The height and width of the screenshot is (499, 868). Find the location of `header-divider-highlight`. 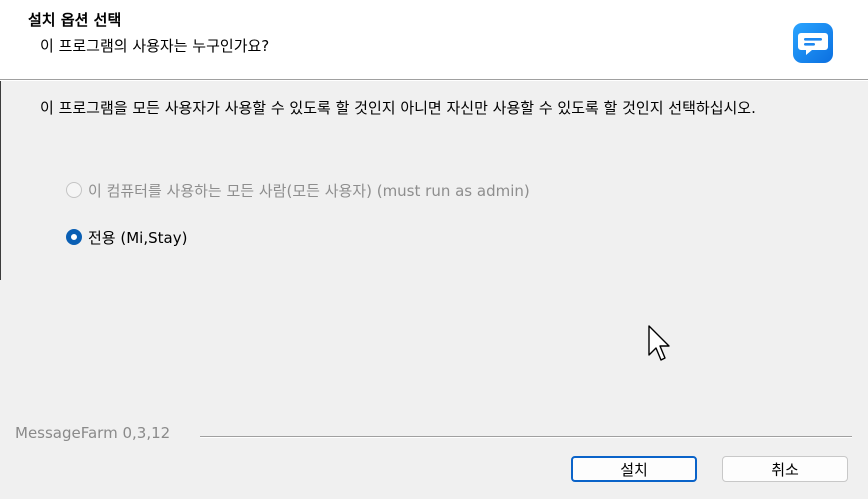

header-divider-highlight is located at coordinates (434, 80).